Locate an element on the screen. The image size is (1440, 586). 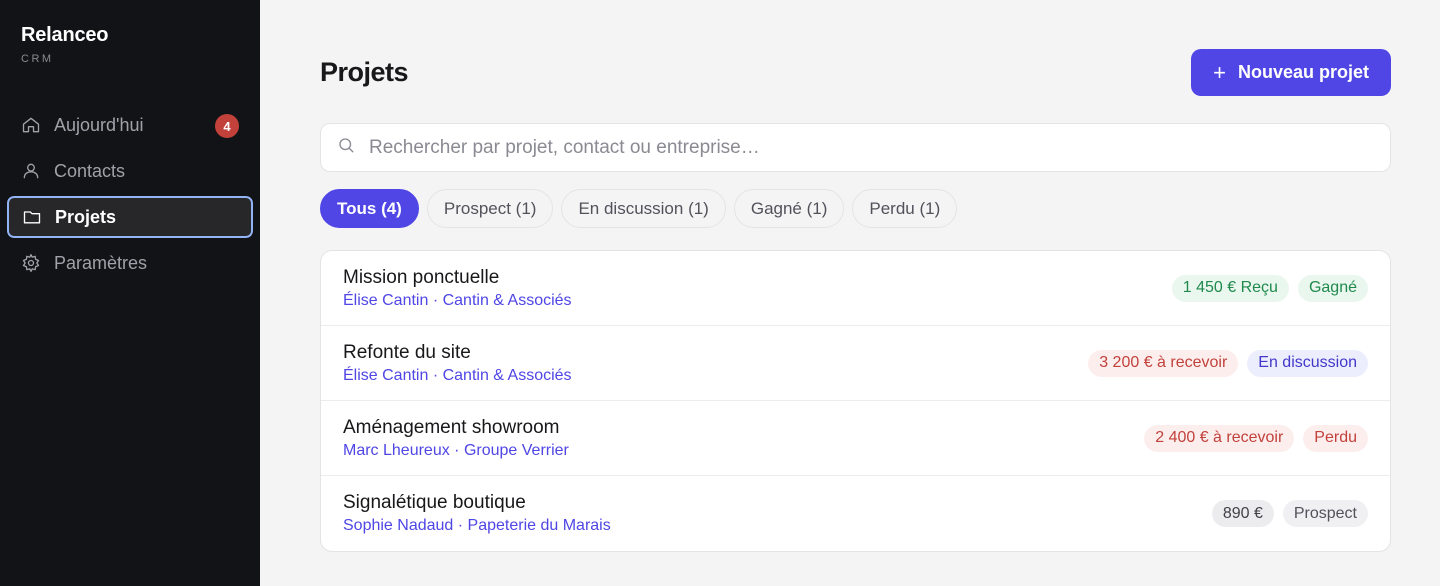
page-title: Projets is located at coordinates (364, 72).